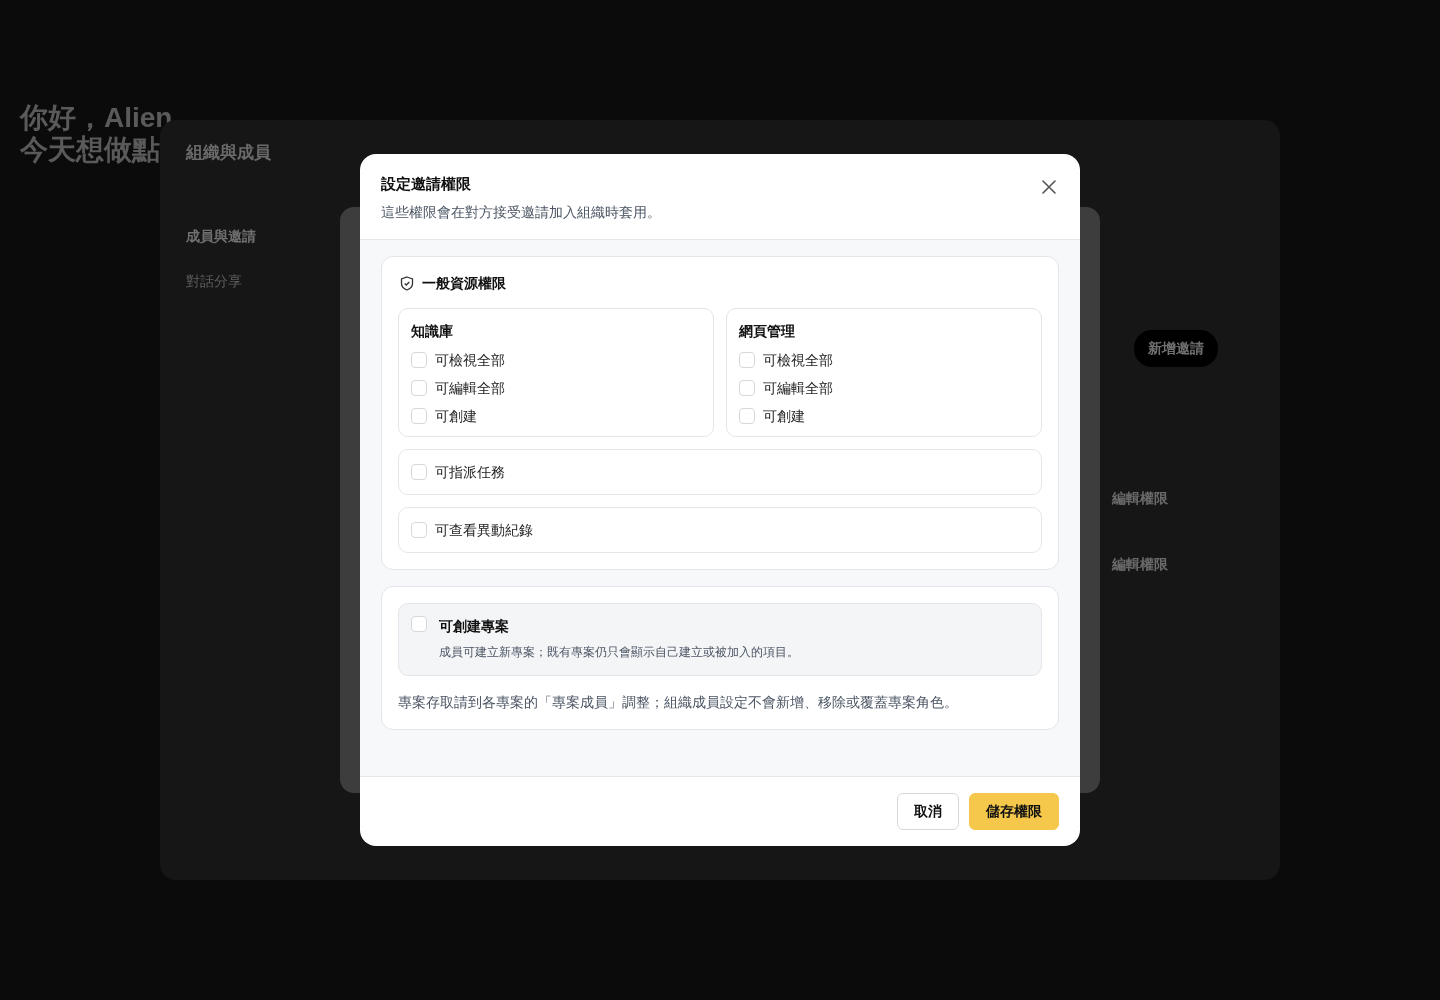 This screenshot has width=1440, height=1000. I want to click on greeting-text: 今天想做點, so click(90, 150).